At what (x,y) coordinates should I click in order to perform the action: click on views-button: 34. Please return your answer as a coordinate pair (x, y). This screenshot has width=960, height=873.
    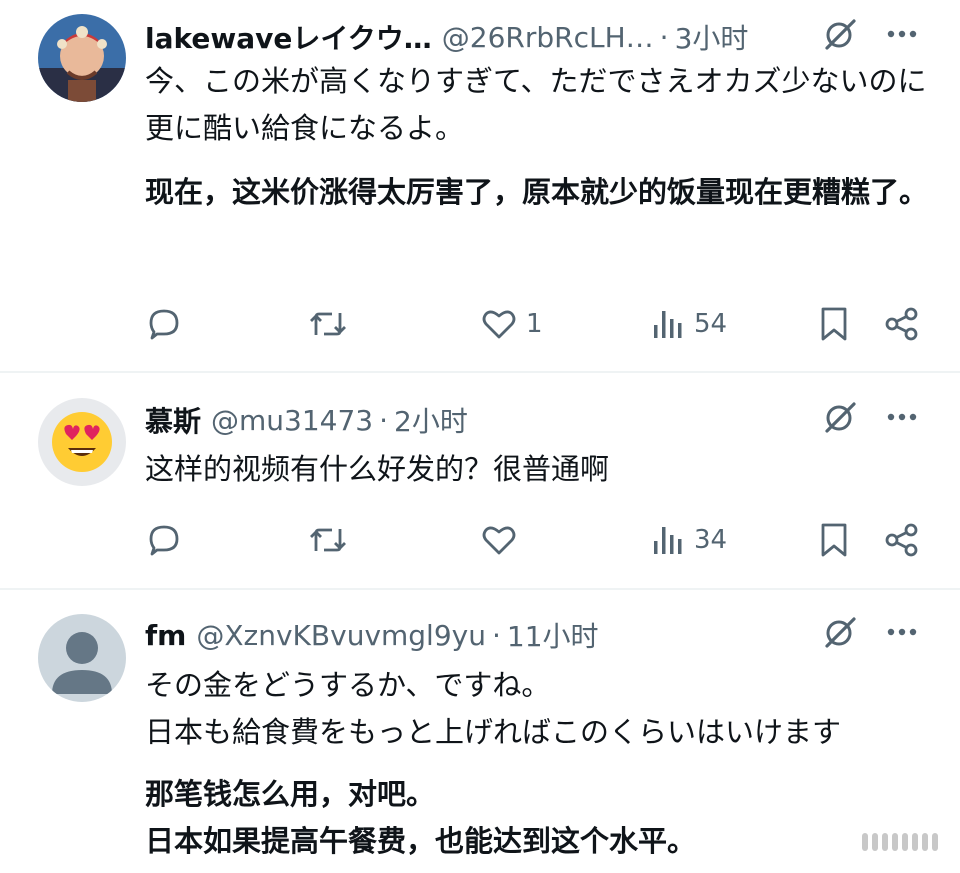
    Looking at the image, I should click on (688, 540).